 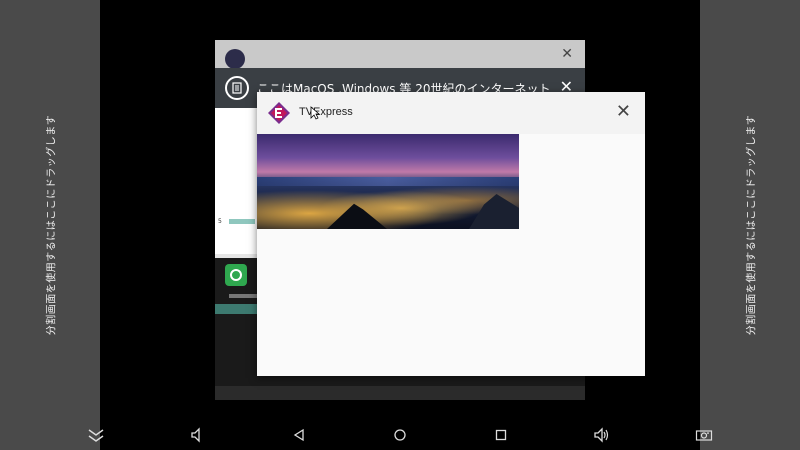 I want to click on split-screen-hint-right: 分割画面を使用するにはここにドラッグします, so click(x=752, y=225).